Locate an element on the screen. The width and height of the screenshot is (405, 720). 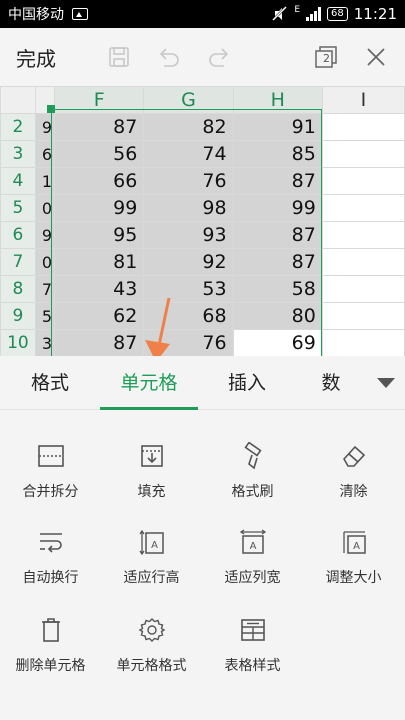
active-cell: 69 is located at coordinates (277, 342).